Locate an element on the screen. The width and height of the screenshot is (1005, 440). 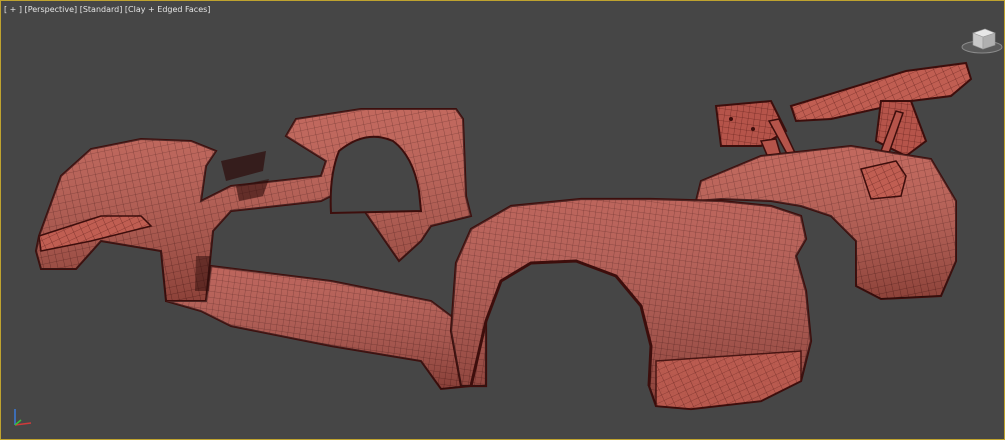
viewcube-icon is located at coordinates (982, 39).